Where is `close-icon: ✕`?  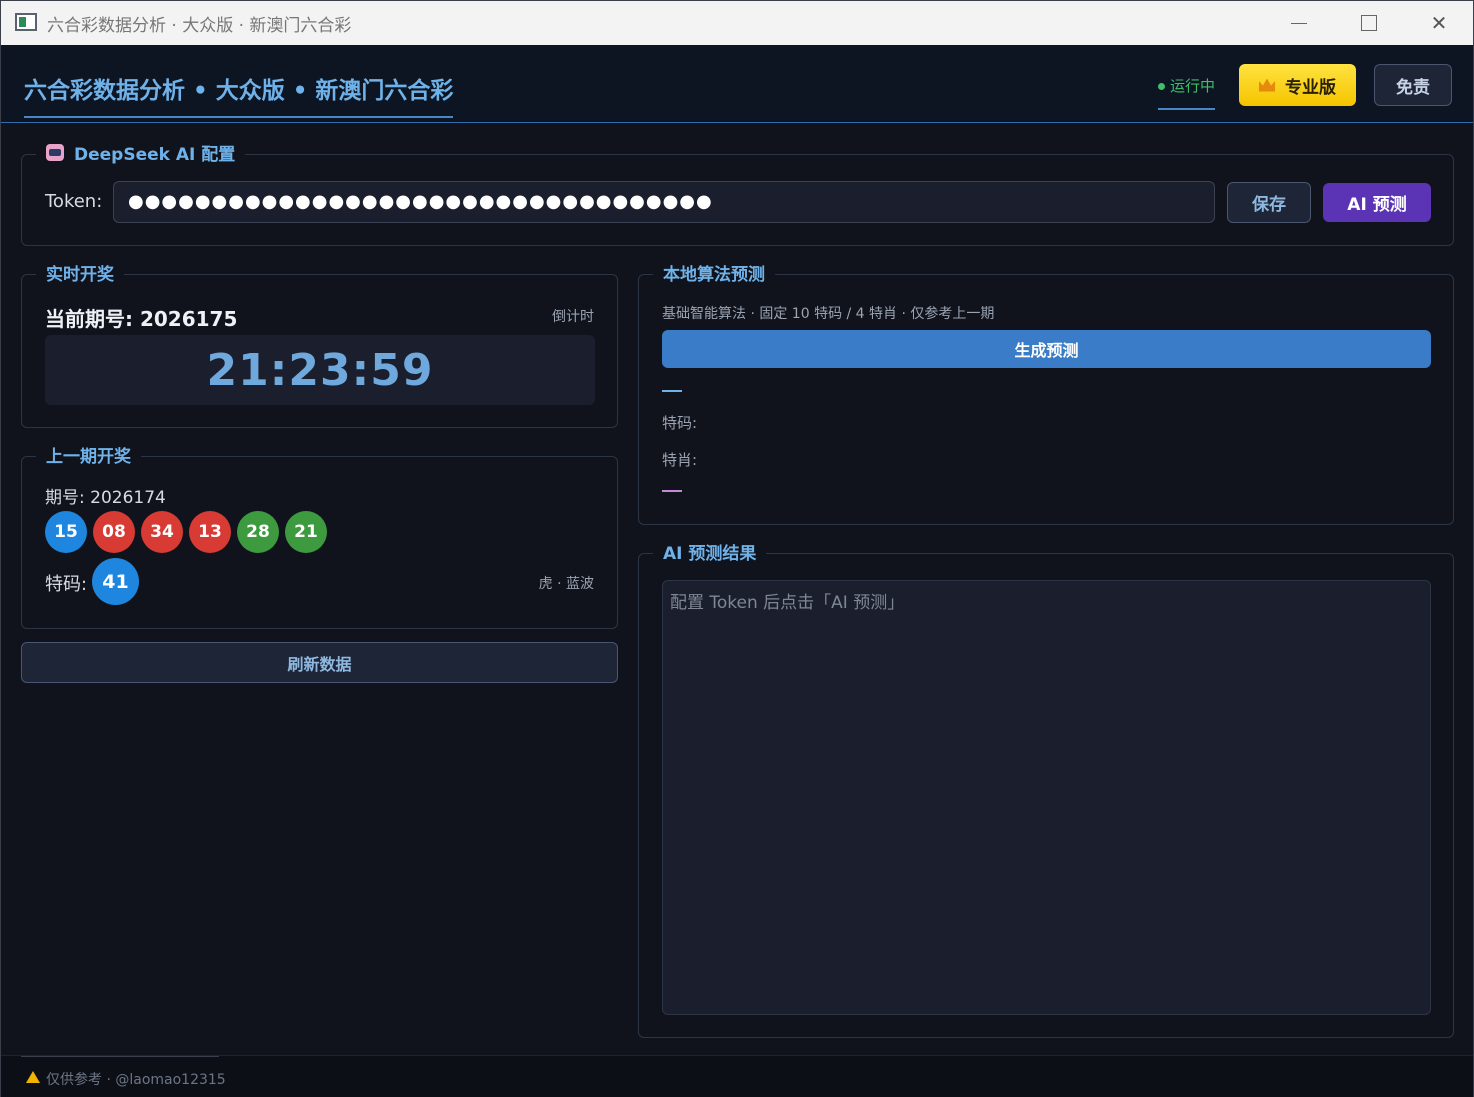 close-icon: ✕ is located at coordinates (1439, 23).